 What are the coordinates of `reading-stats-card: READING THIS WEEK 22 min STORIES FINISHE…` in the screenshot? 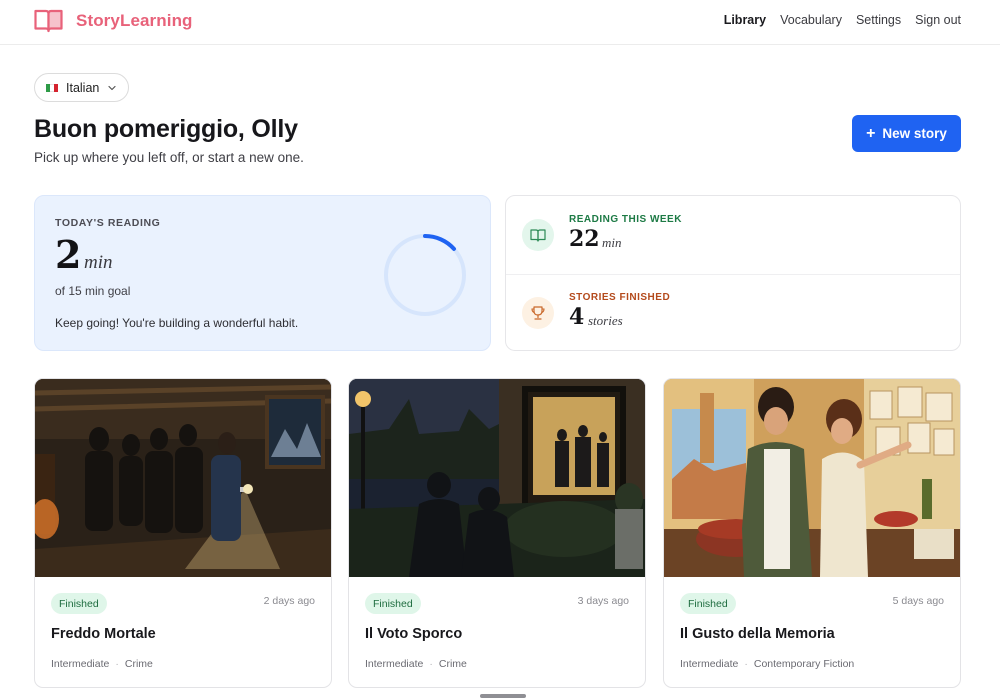 It's located at (733, 273).